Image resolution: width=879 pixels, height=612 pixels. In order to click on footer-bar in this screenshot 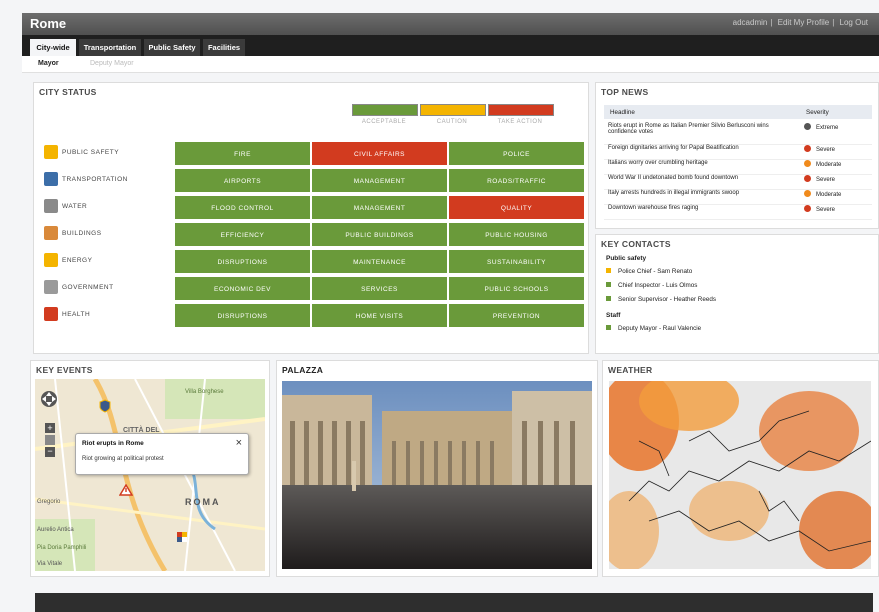, I will do `click(454, 602)`.